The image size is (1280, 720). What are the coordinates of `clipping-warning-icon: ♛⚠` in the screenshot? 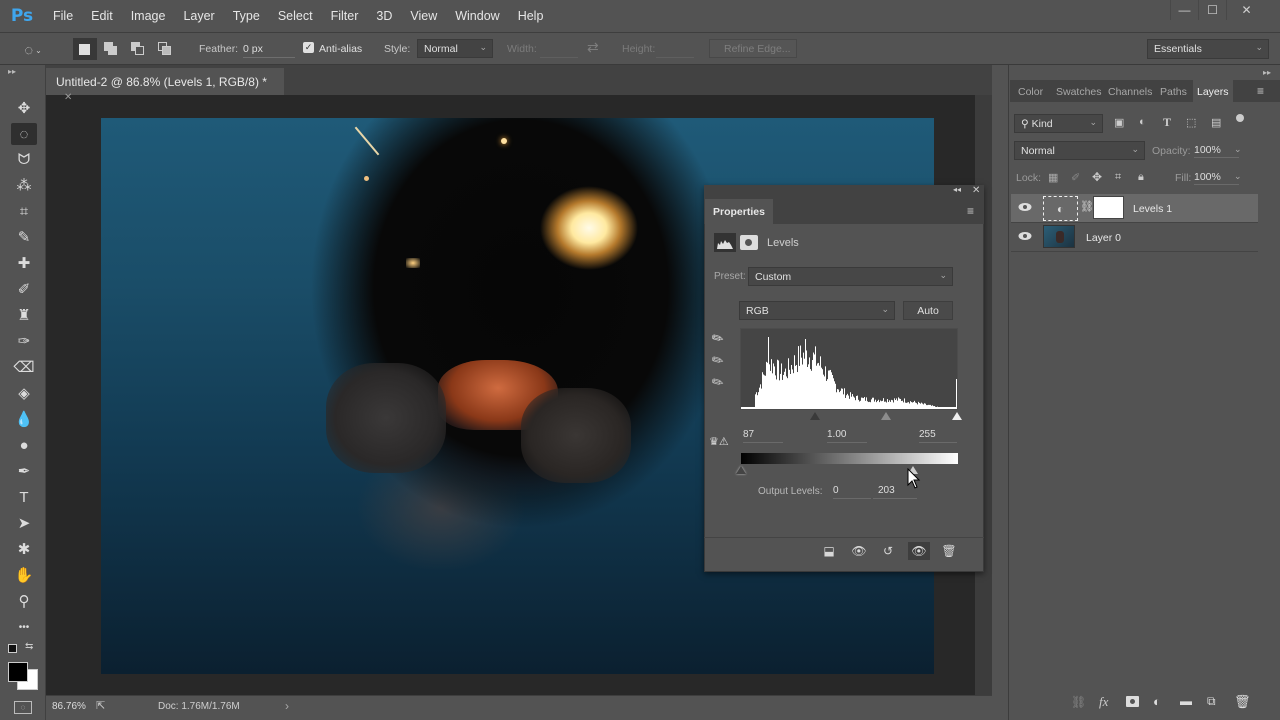 It's located at (719, 441).